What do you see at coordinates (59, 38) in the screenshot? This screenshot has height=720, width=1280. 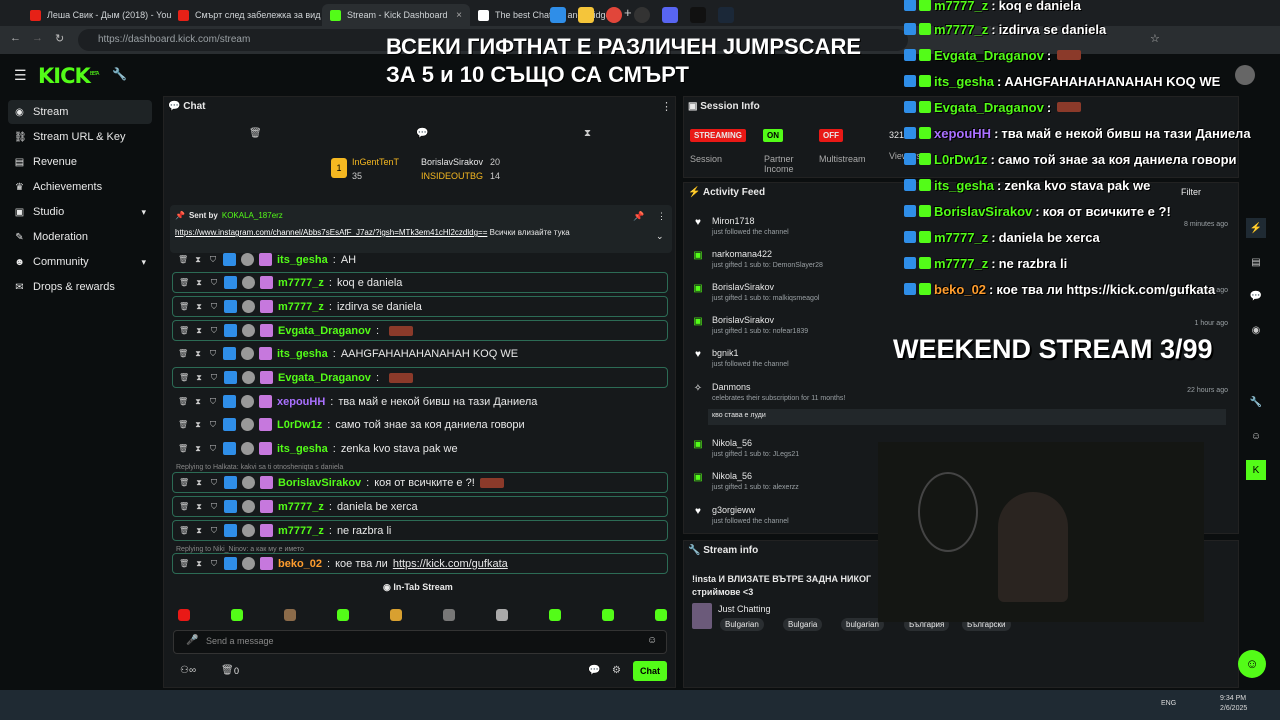 I see `reload-icon: ↻` at bounding box center [59, 38].